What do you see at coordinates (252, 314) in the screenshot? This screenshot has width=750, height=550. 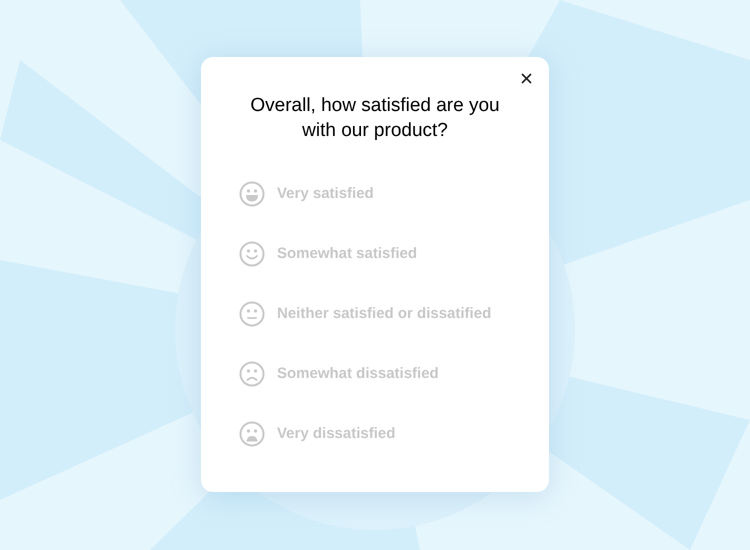 I see `neutral-face-icon` at bounding box center [252, 314].